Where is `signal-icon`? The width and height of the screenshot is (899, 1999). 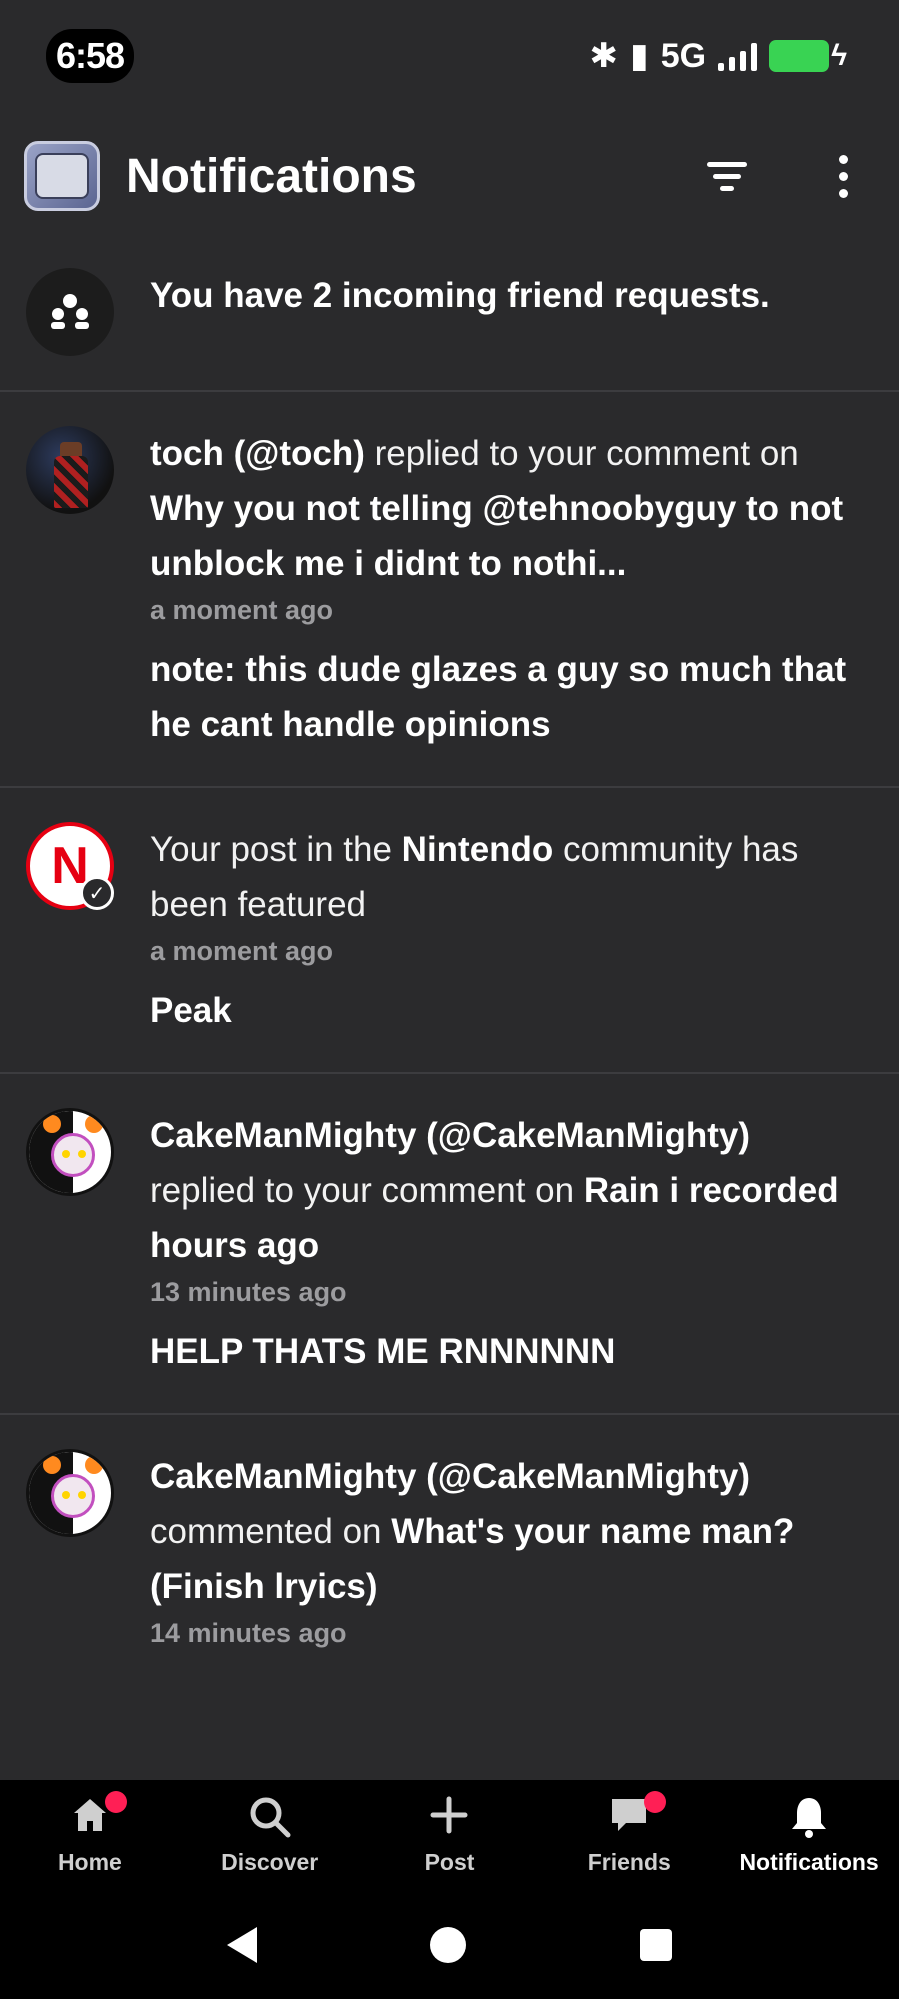 signal-icon is located at coordinates (738, 56).